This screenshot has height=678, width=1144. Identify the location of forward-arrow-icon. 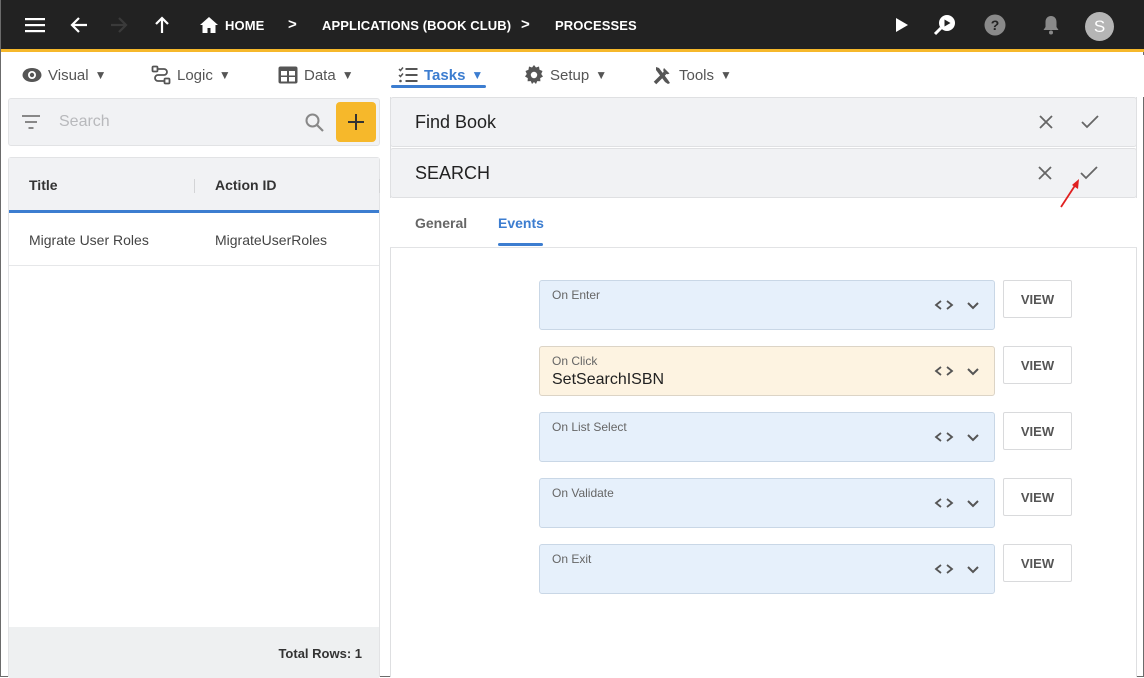
(119, 25).